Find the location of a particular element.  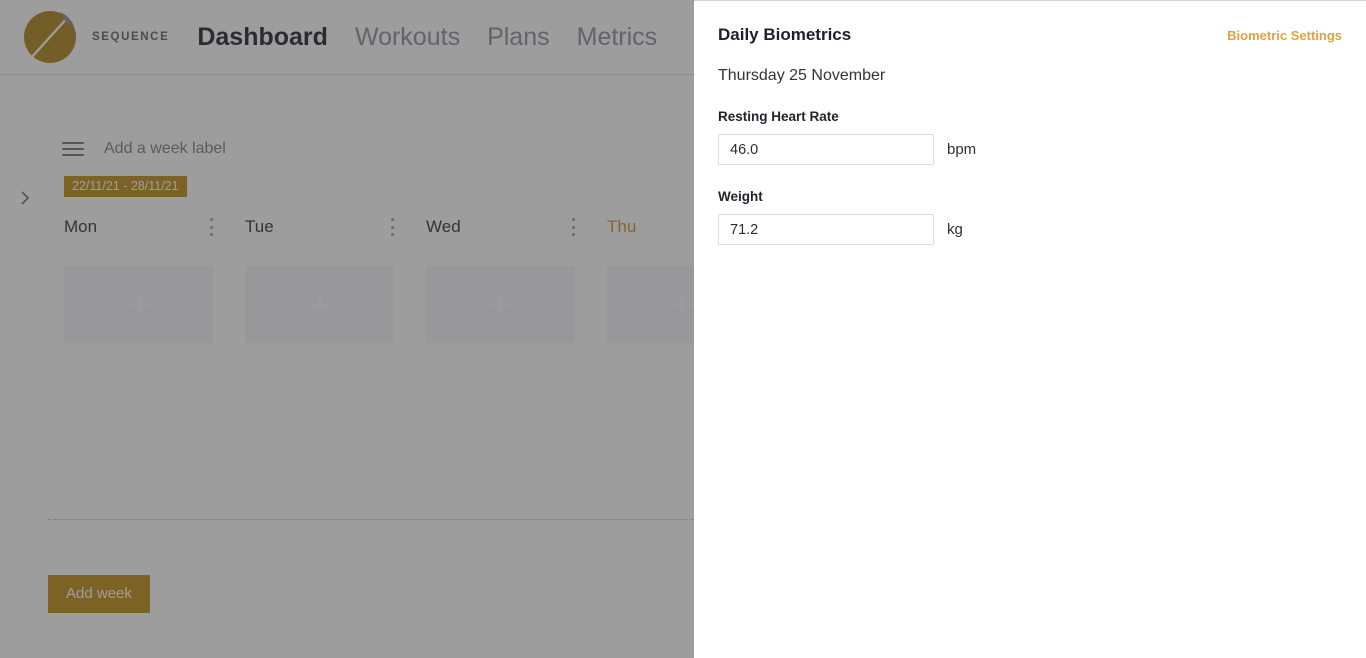

weight-label: Weight is located at coordinates (740, 197).